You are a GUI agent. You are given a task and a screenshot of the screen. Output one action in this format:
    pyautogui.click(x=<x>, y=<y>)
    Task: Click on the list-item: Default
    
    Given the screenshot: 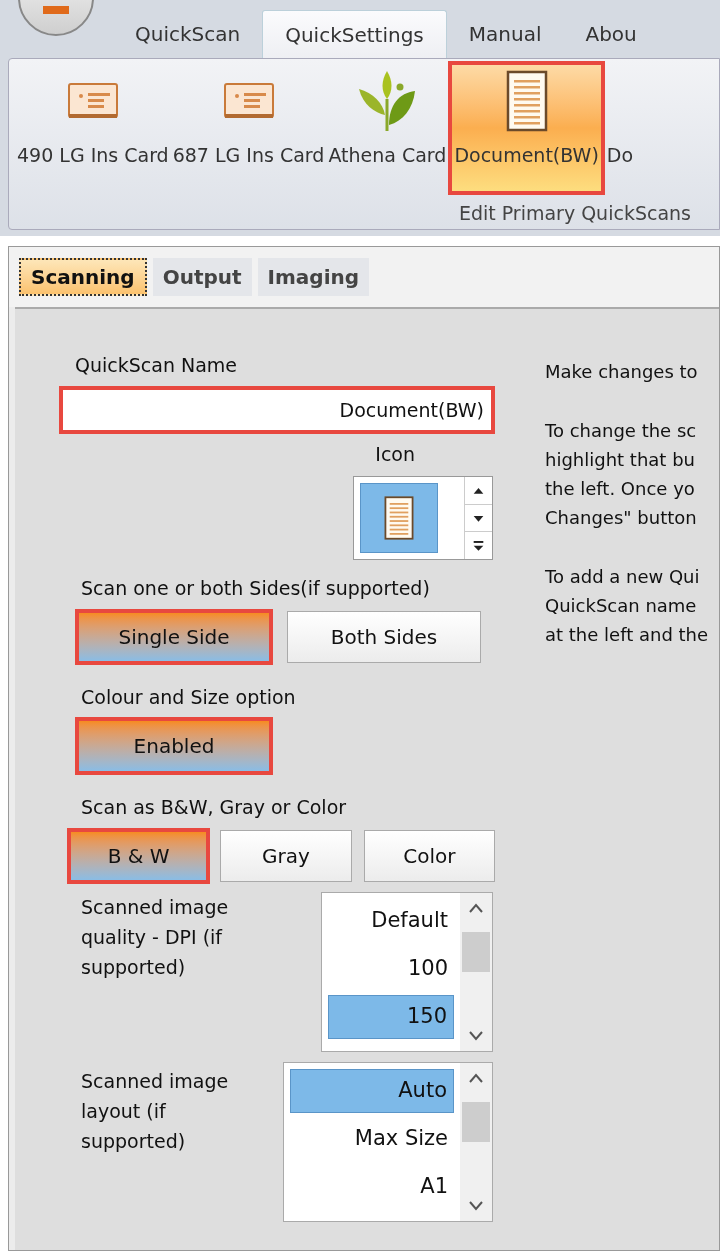 What is the action you would take?
    pyautogui.click(x=391, y=920)
    